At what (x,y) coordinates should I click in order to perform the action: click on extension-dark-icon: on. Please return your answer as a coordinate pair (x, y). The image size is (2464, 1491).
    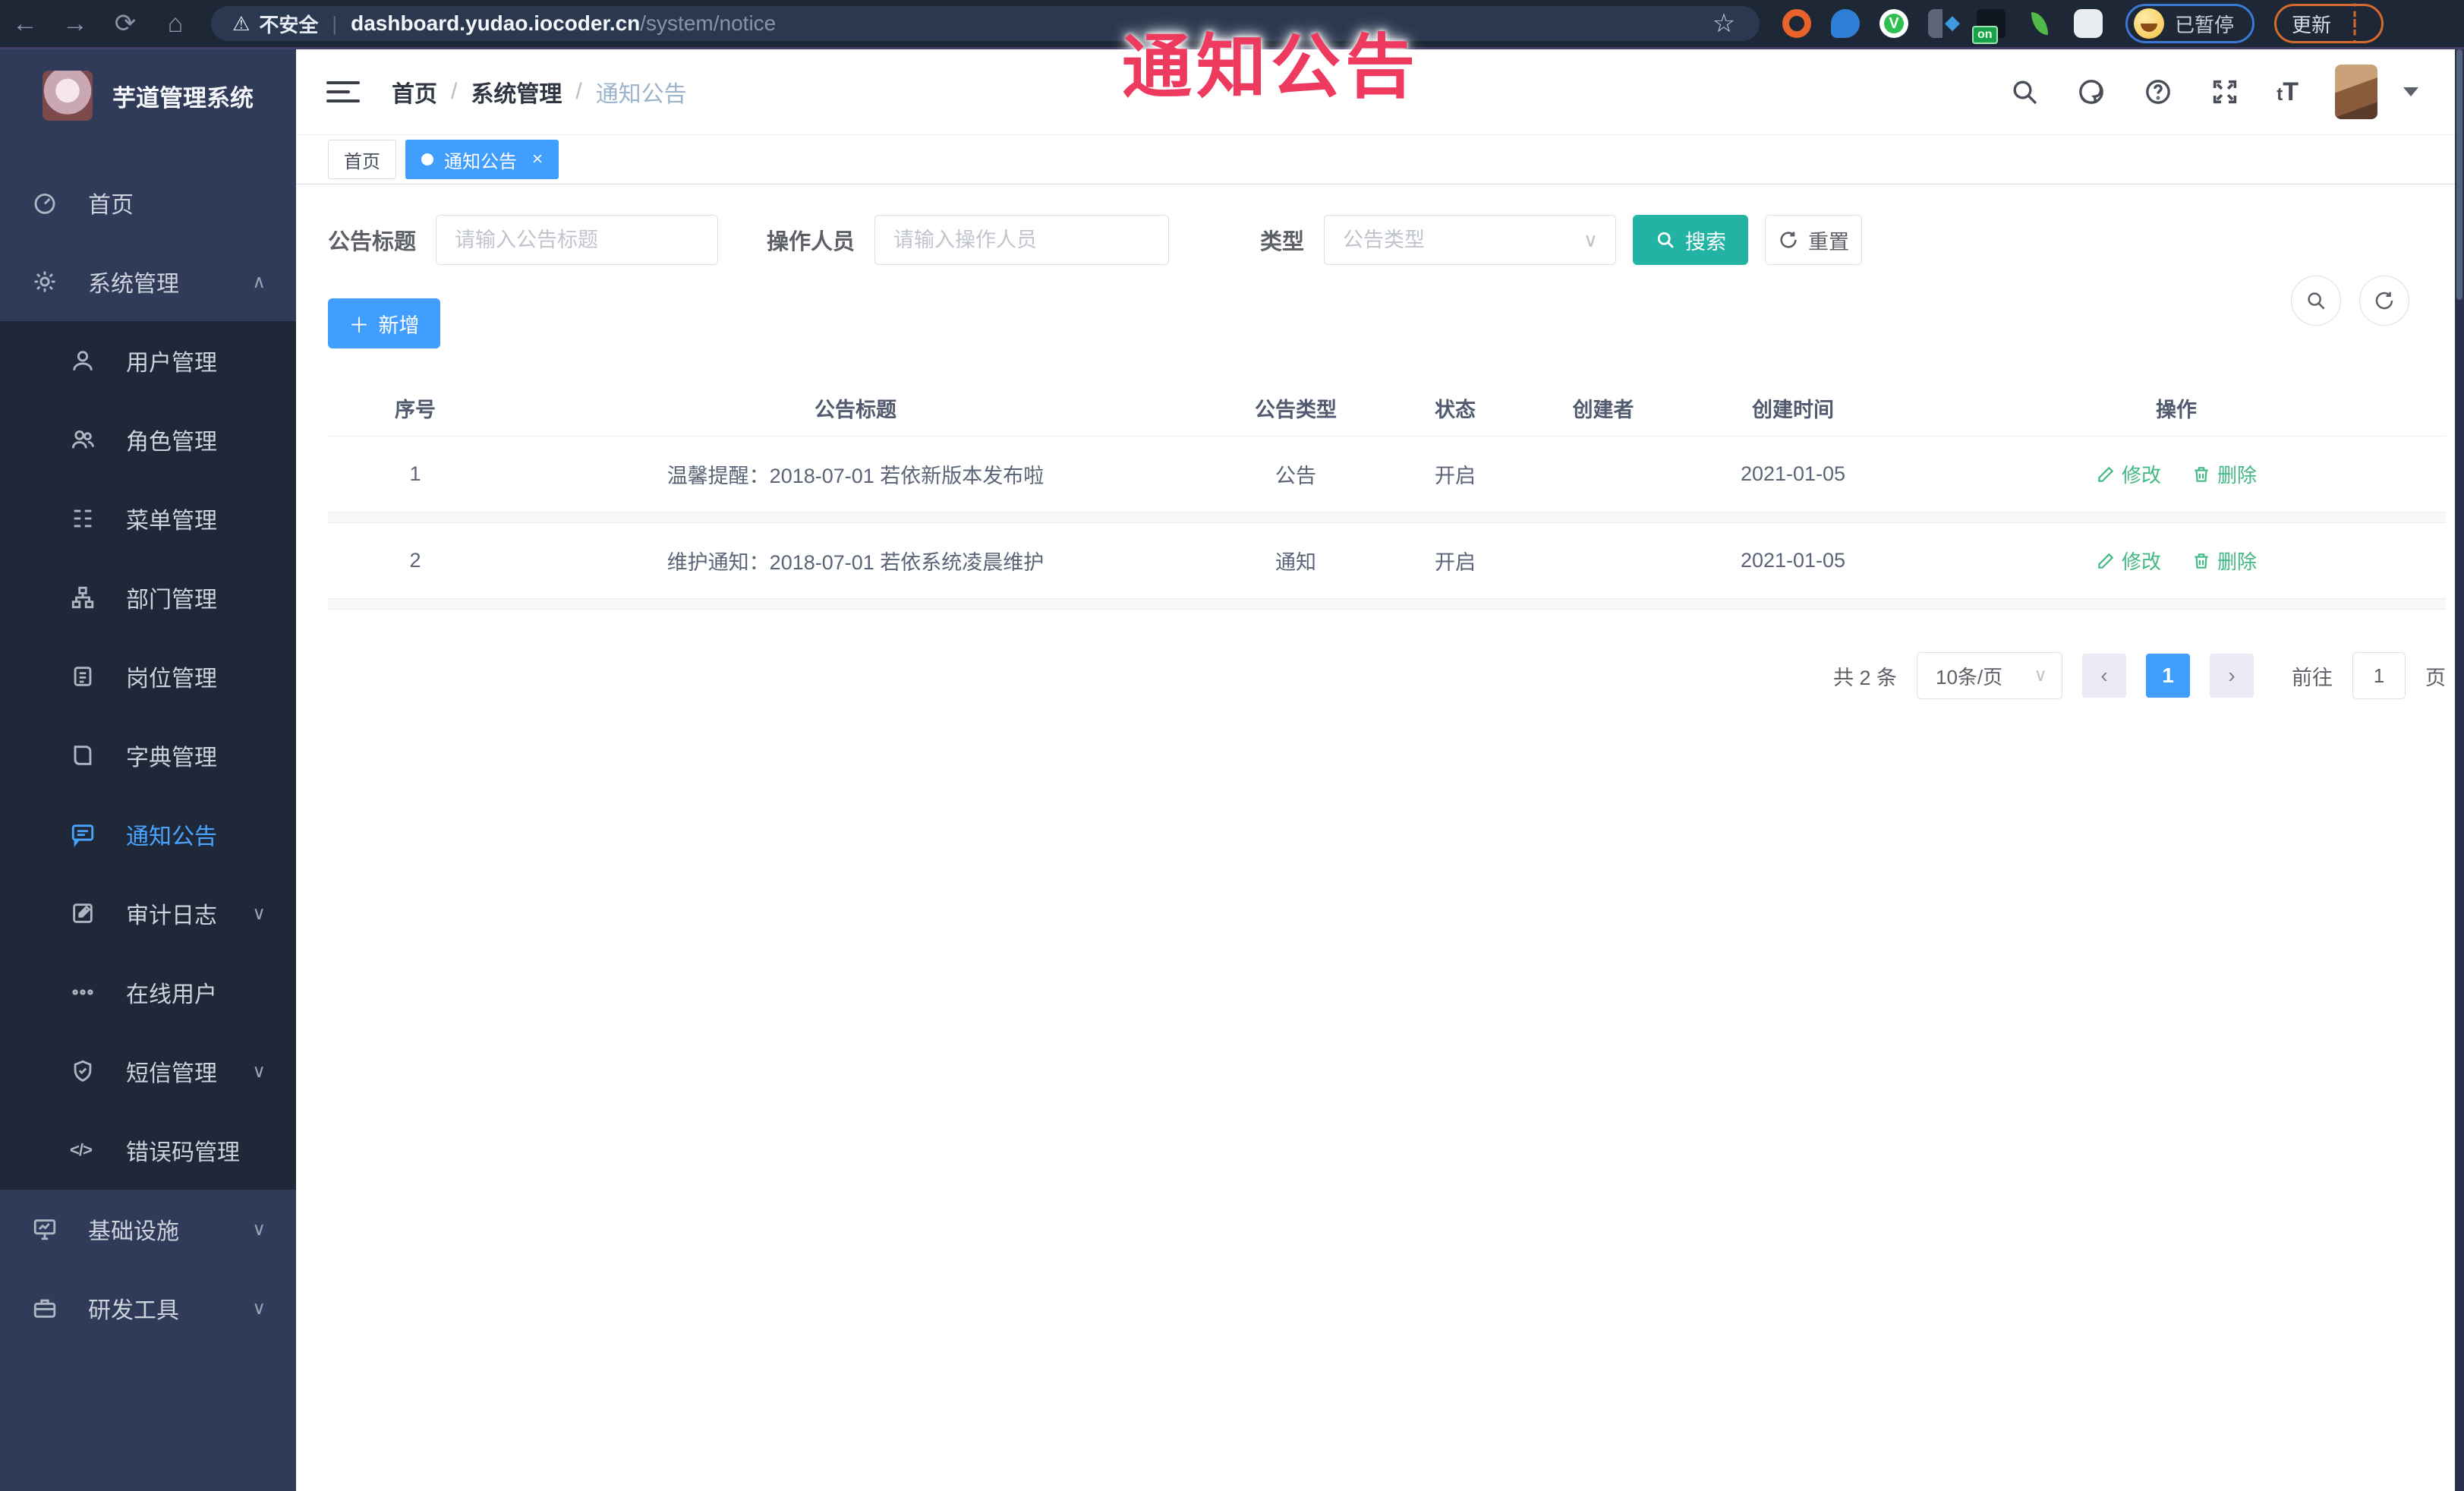
    Looking at the image, I should click on (1989, 26).